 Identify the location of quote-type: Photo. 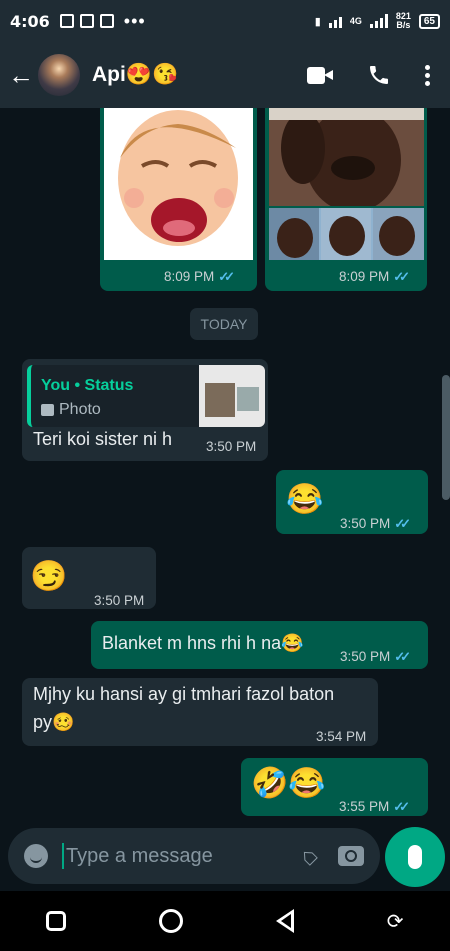
(80, 409).